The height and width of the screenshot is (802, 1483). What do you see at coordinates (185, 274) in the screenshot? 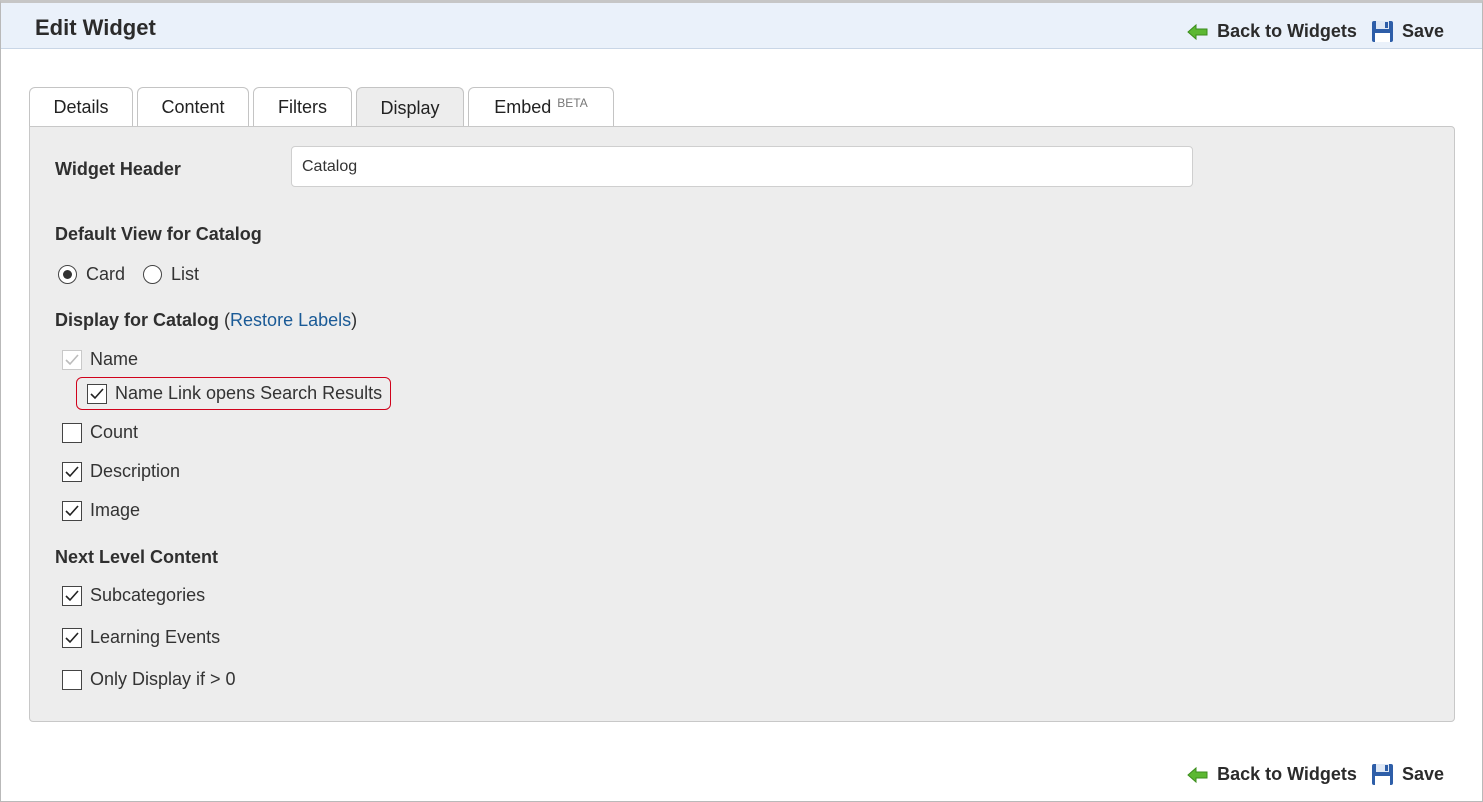
I see `radio-list-label: List` at bounding box center [185, 274].